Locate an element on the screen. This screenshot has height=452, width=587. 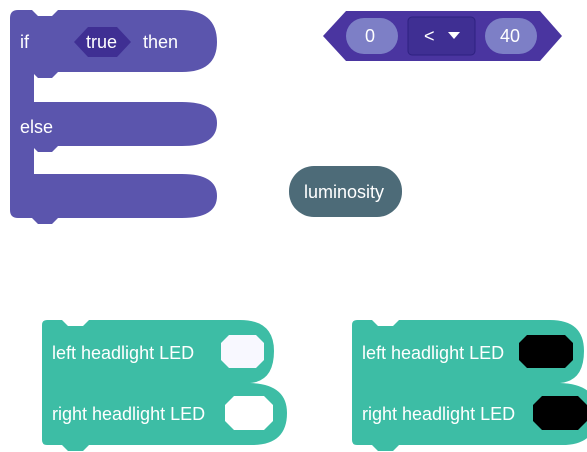
else-label: else is located at coordinates (37, 127).